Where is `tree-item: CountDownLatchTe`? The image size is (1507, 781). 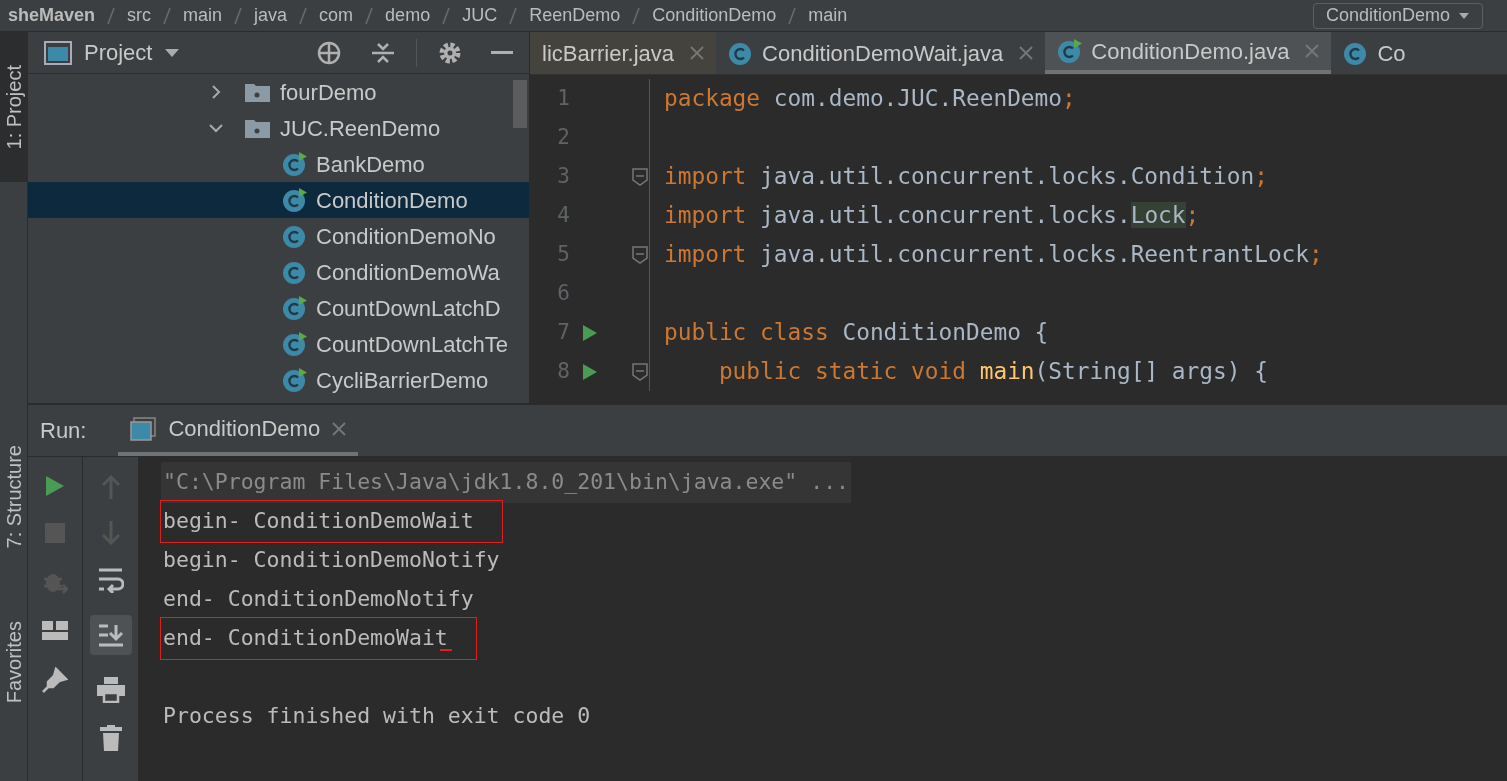
tree-item: CountDownLatchTe is located at coordinates (278, 344).